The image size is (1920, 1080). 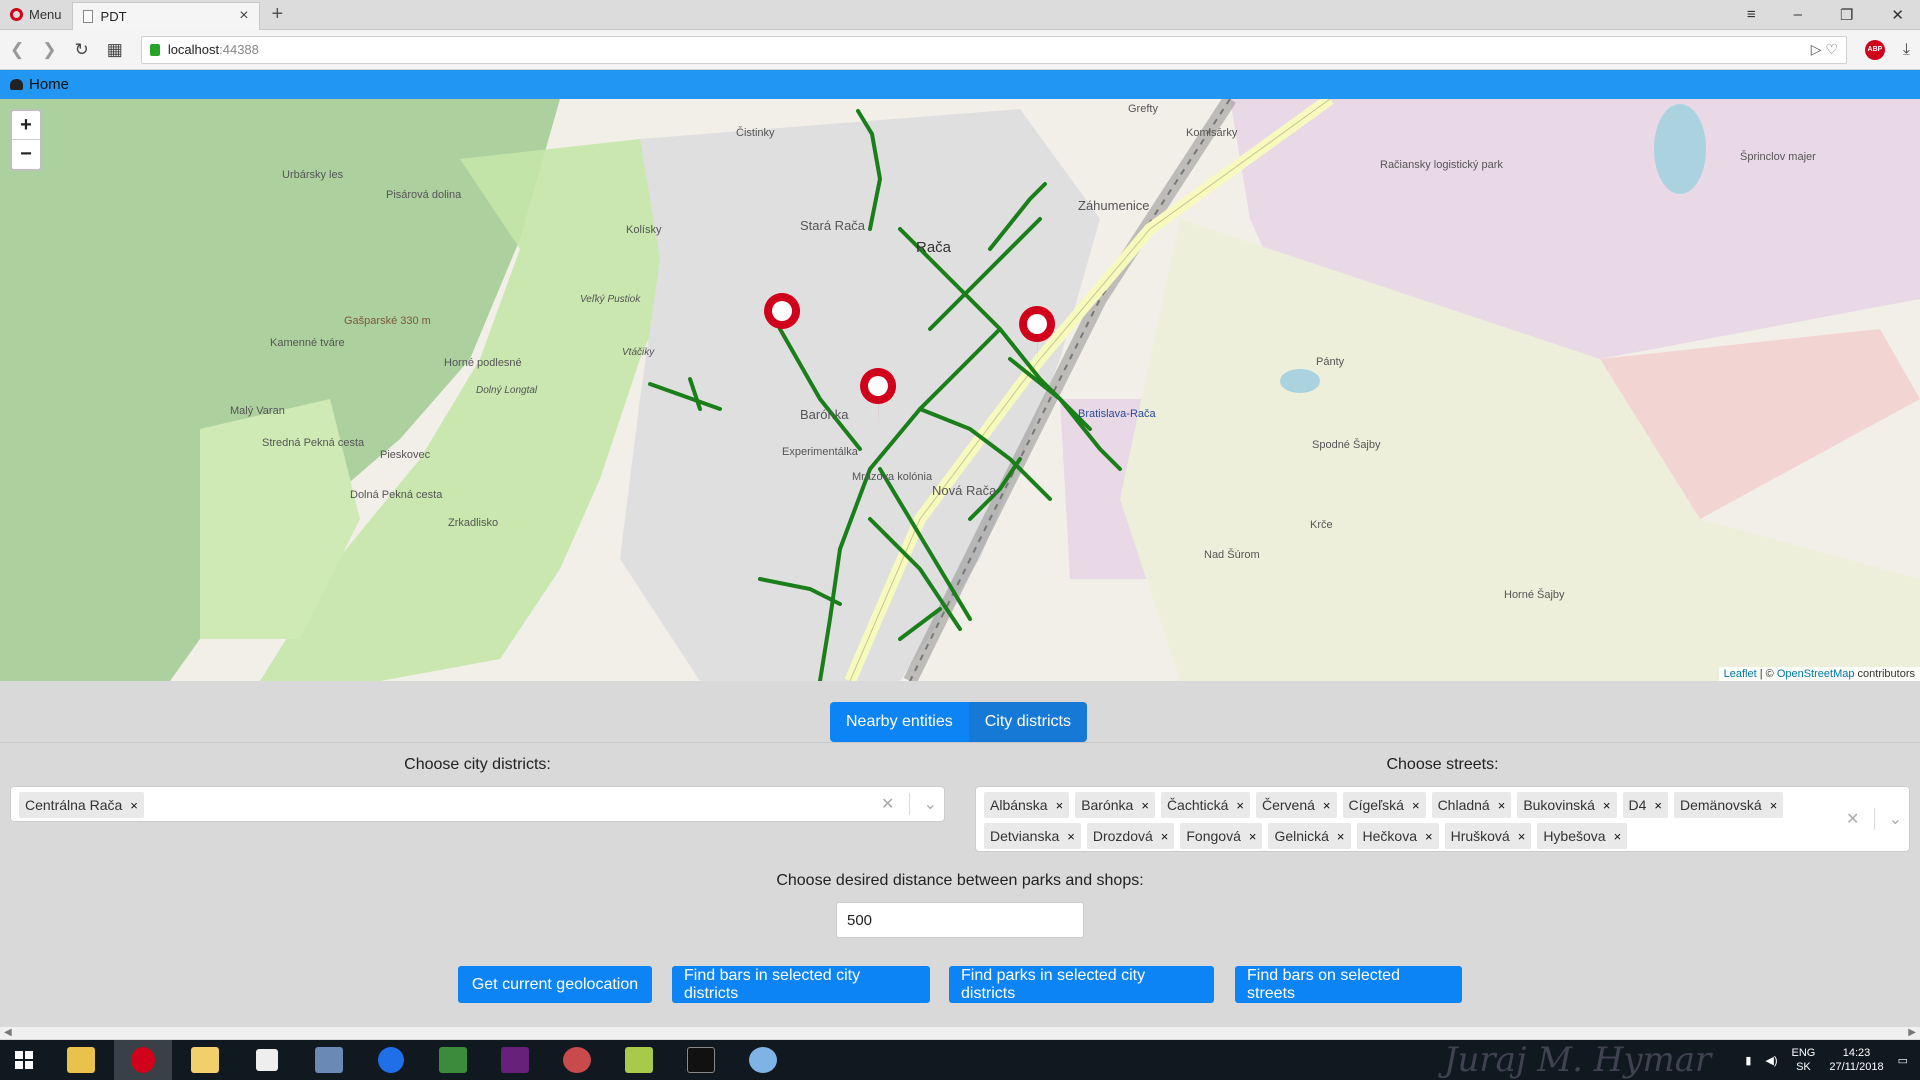 What do you see at coordinates (1874, 49) in the screenshot?
I see `adblock-icon: ABP` at bounding box center [1874, 49].